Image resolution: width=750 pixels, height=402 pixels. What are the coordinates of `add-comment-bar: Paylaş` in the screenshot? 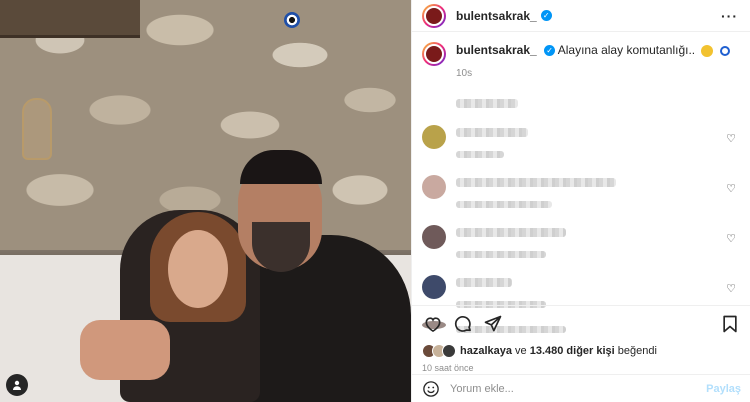 It's located at (581, 388).